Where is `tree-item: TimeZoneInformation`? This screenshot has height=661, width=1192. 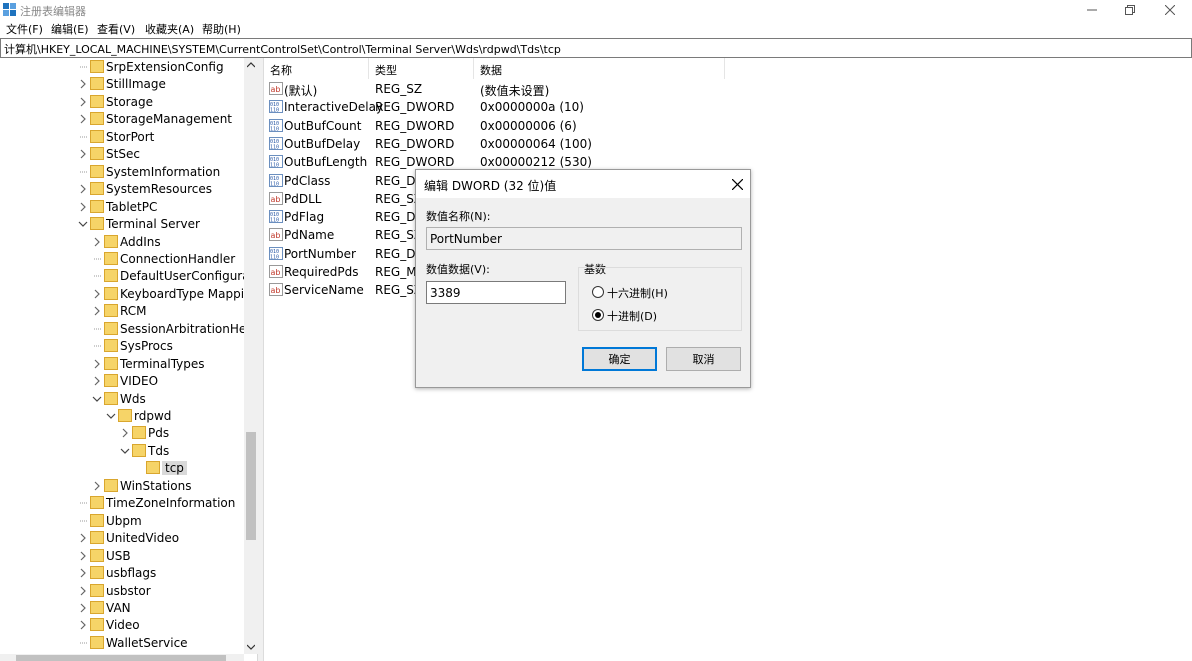
tree-item: TimeZoneInformation is located at coordinates (122, 503).